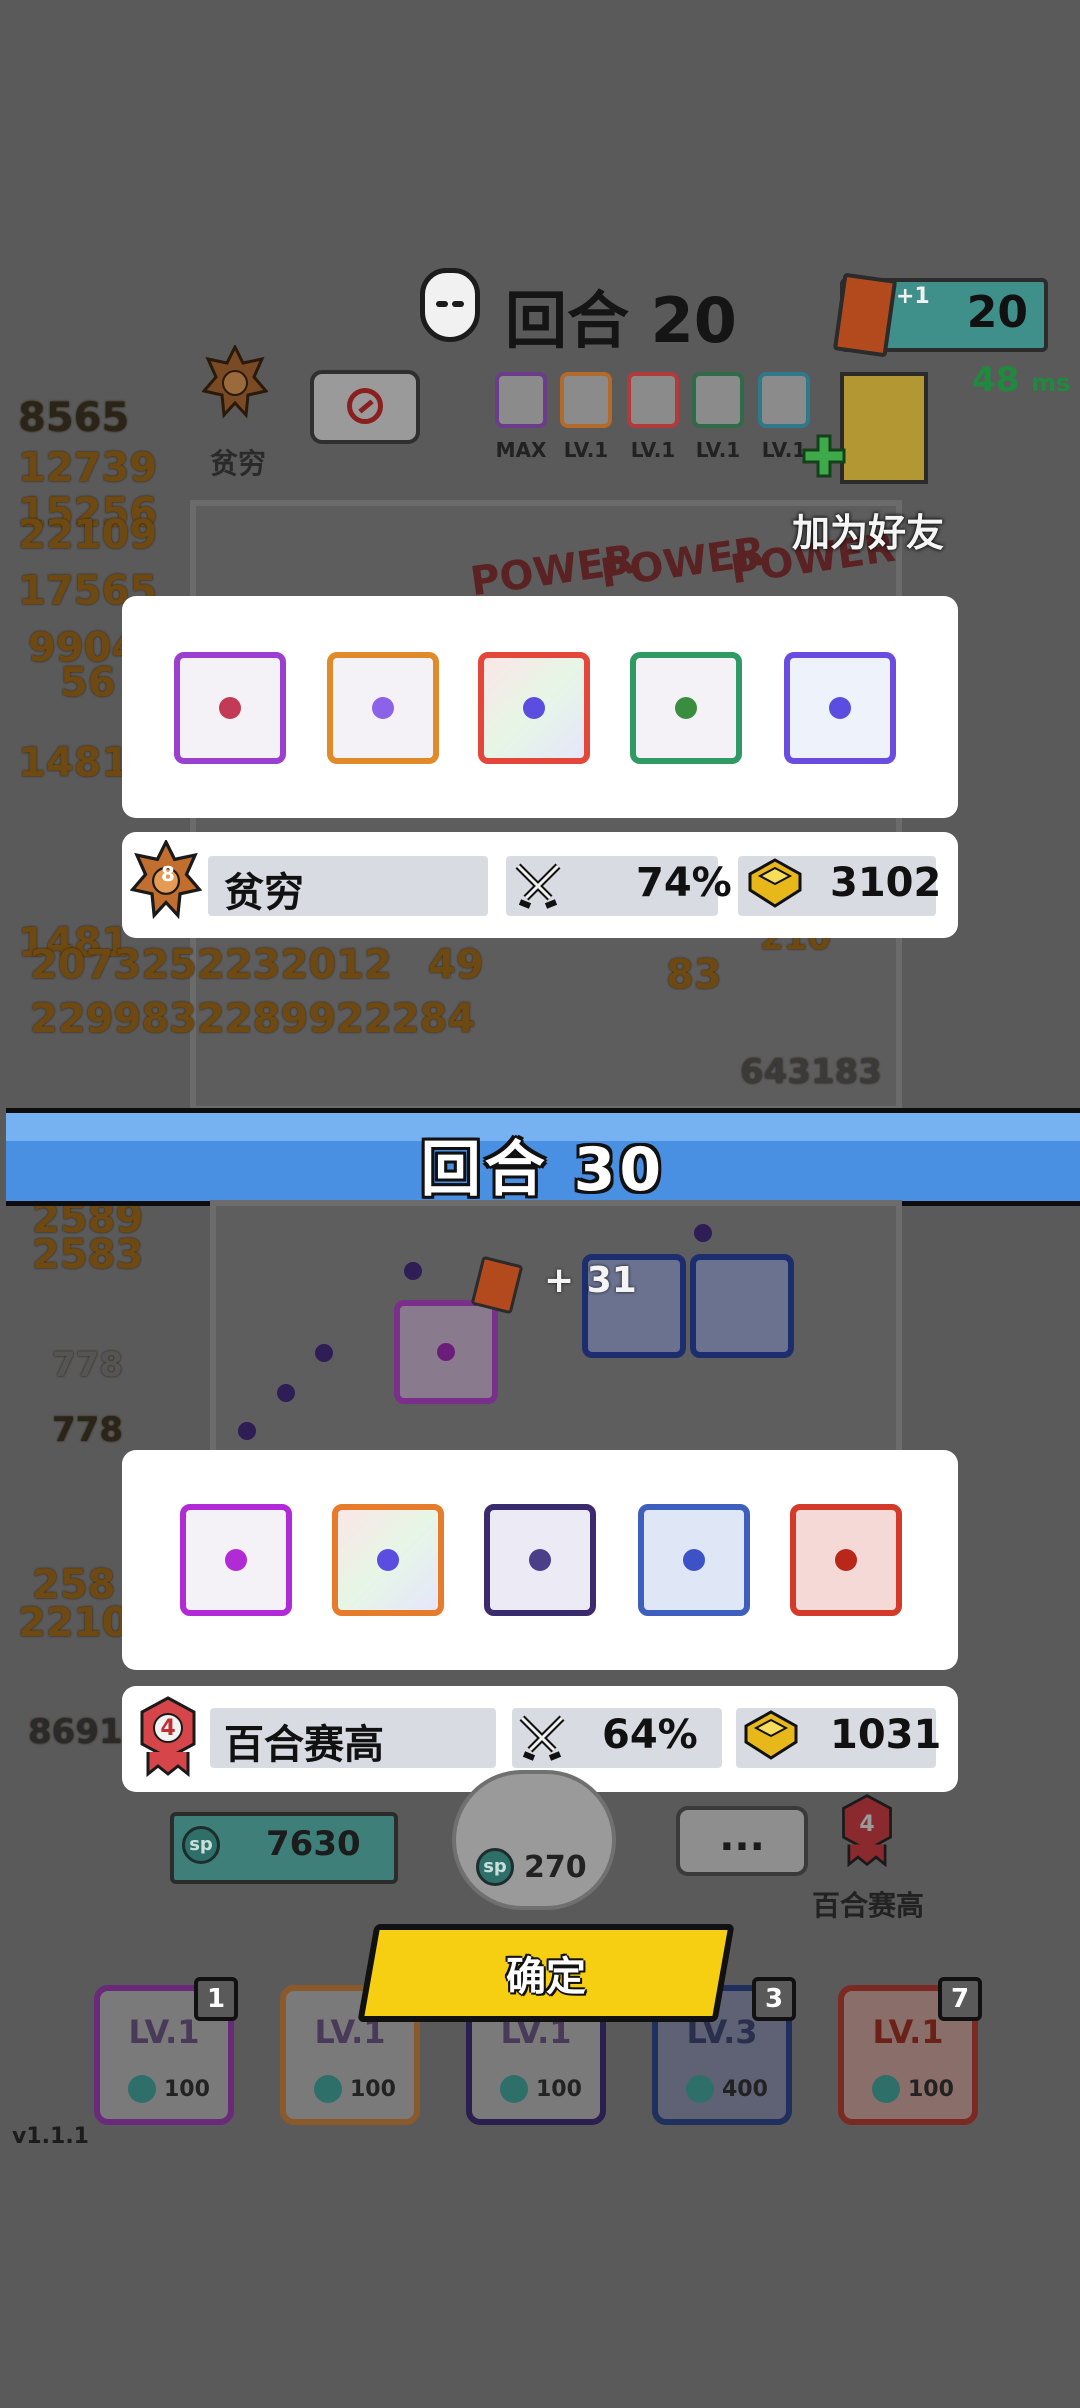 The height and width of the screenshot is (2408, 1080). What do you see at coordinates (50, 2136) in the screenshot?
I see `version-label: v1.1.1` at bounding box center [50, 2136].